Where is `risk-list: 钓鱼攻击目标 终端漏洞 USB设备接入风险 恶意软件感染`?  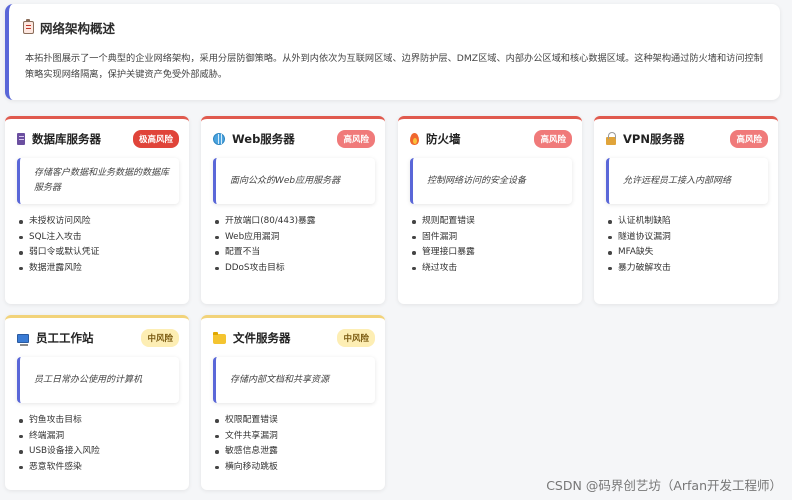
risk-list: 钓鱼攻击目标 终端漏洞 USB设备接入风险 恶意软件感染 is located at coordinates (98, 444).